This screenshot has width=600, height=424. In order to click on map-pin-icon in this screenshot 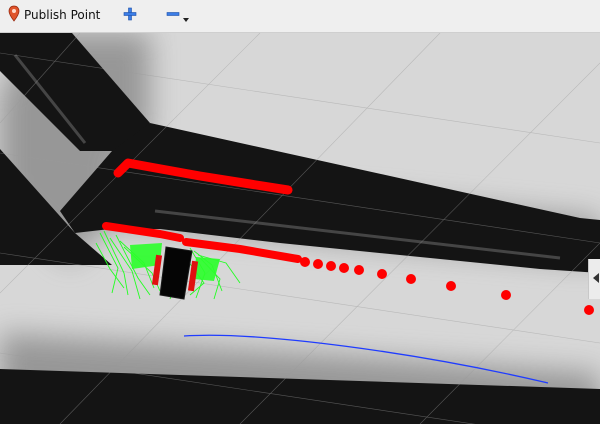, I will do `click(14, 15)`.